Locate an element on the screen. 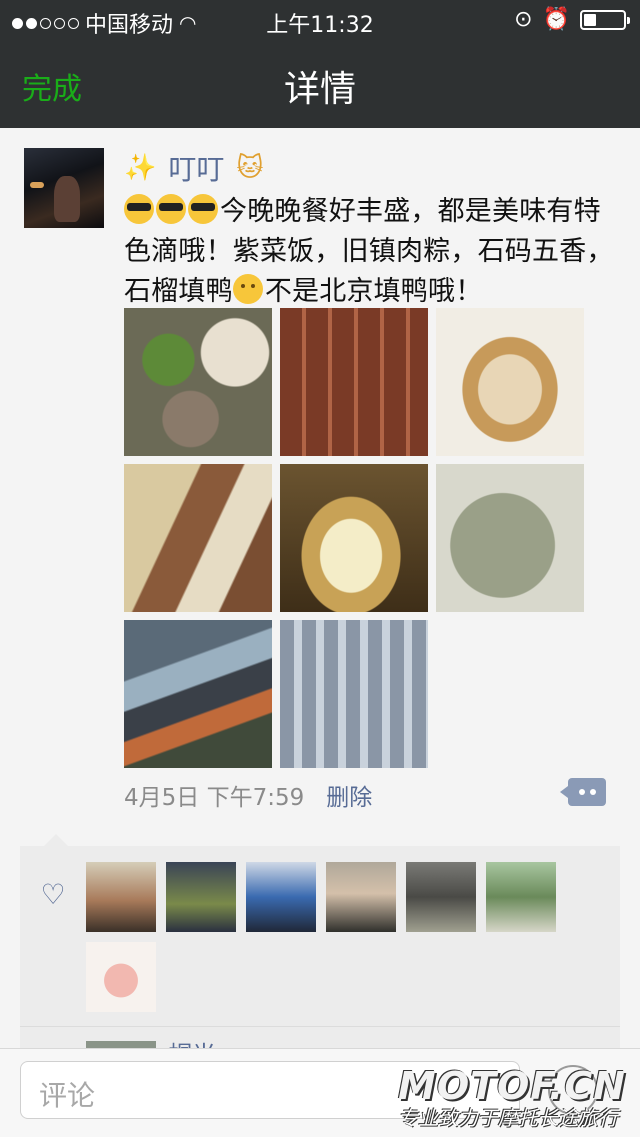 The image size is (640, 1137). photo-seafood-market is located at coordinates (198, 694).